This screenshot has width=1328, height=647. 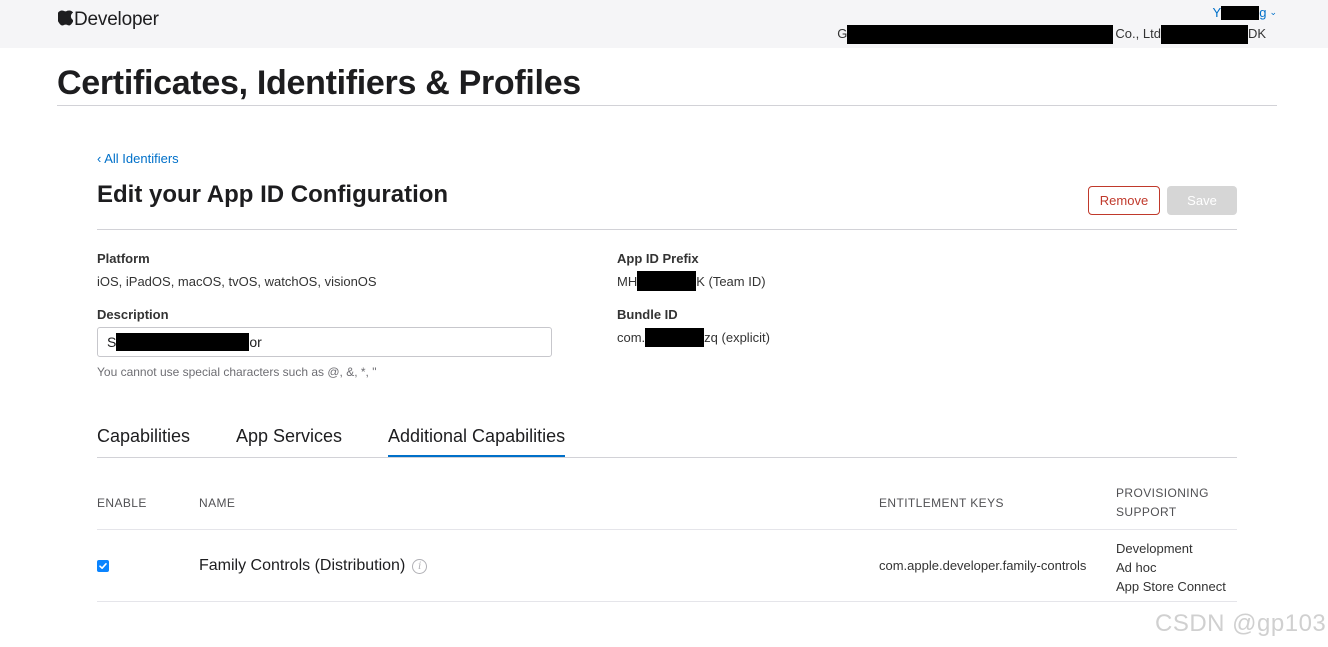 What do you see at coordinates (631, 337) in the screenshot?
I see `bundle-start: com.` at bounding box center [631, 337].